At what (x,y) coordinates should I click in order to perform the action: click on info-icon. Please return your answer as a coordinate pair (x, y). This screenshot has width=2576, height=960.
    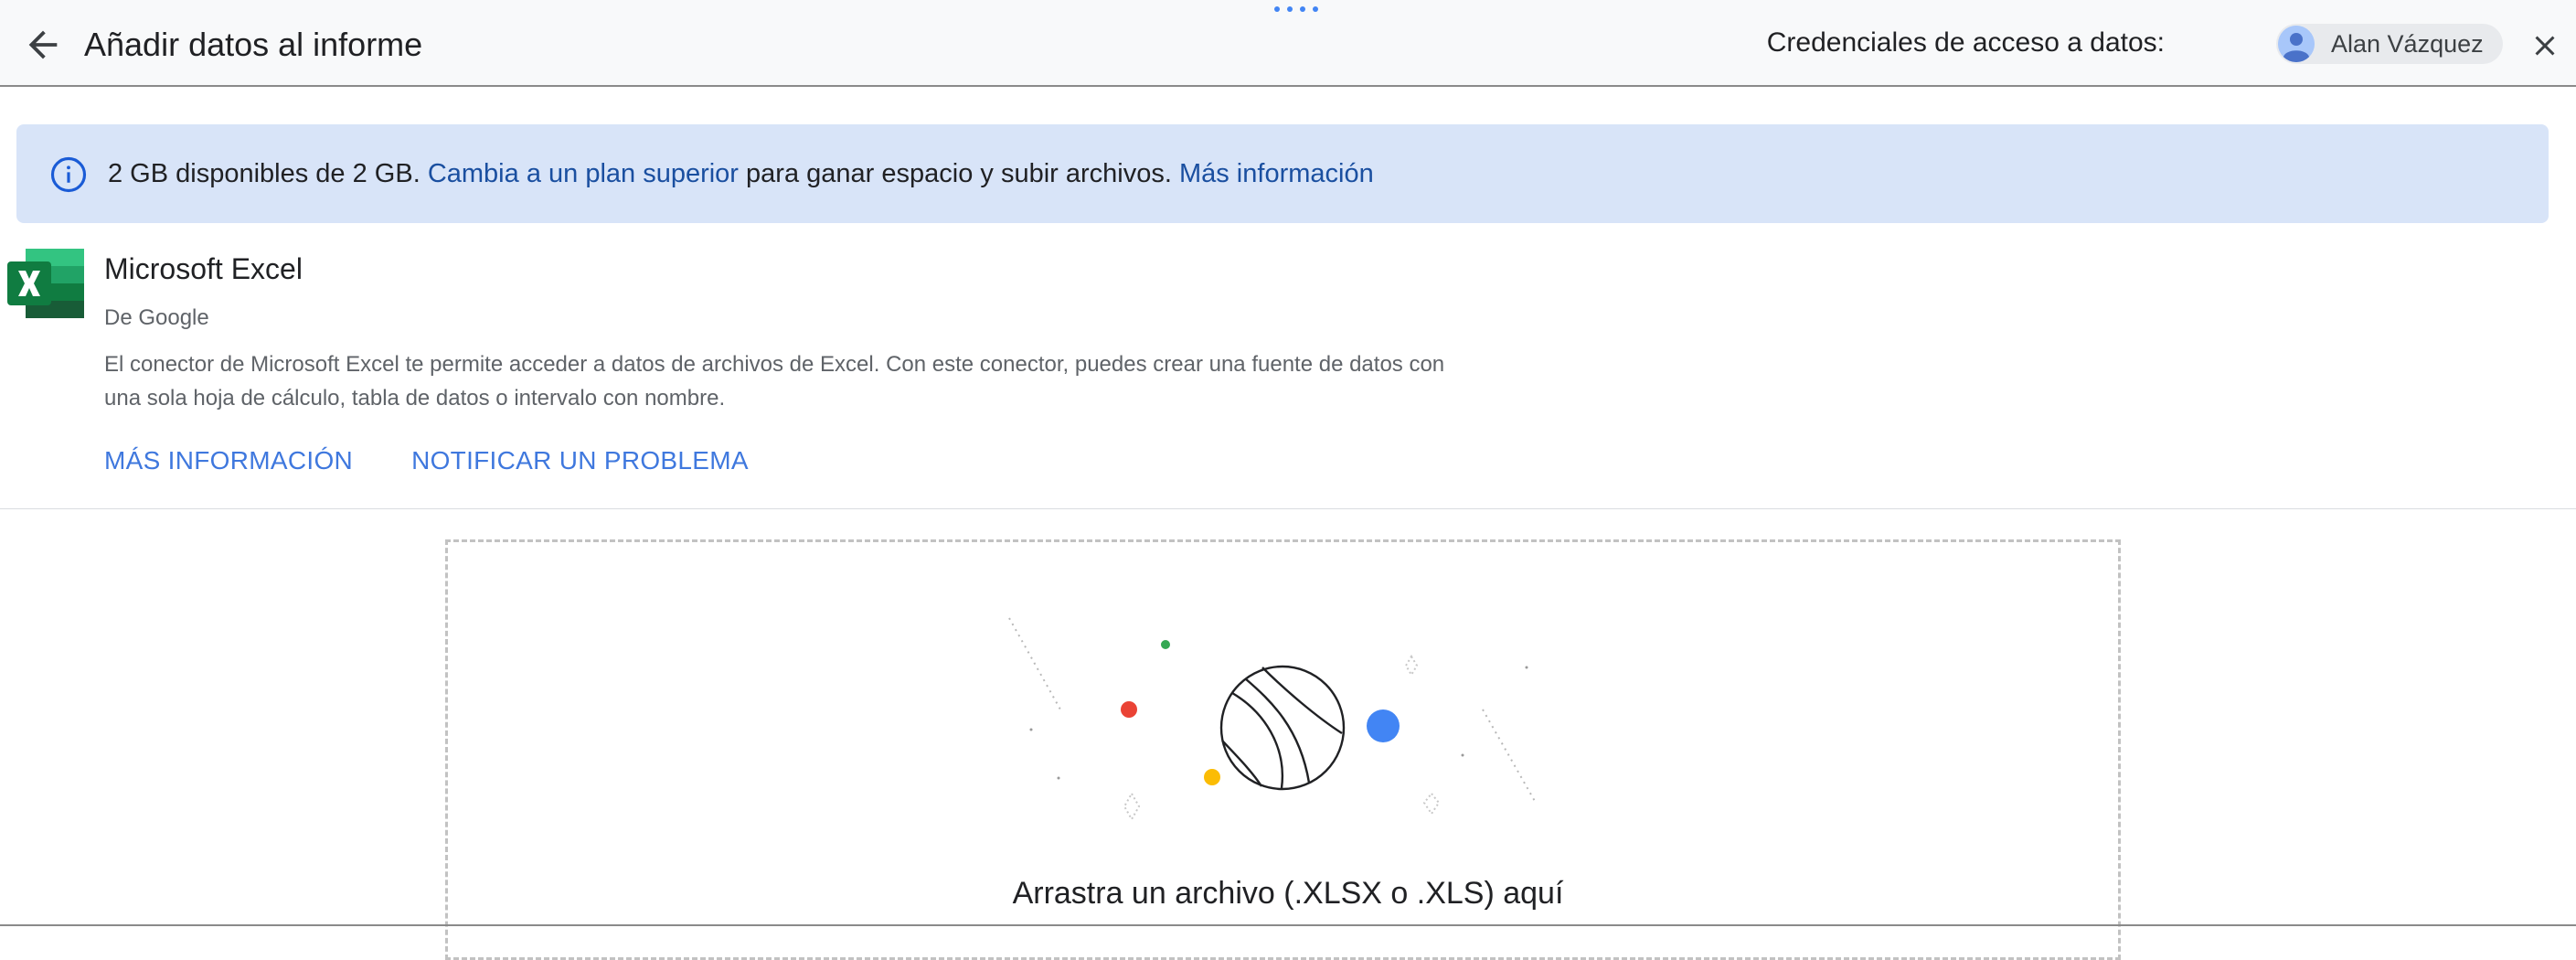
    Looking at the image, I should click on (68, 174).